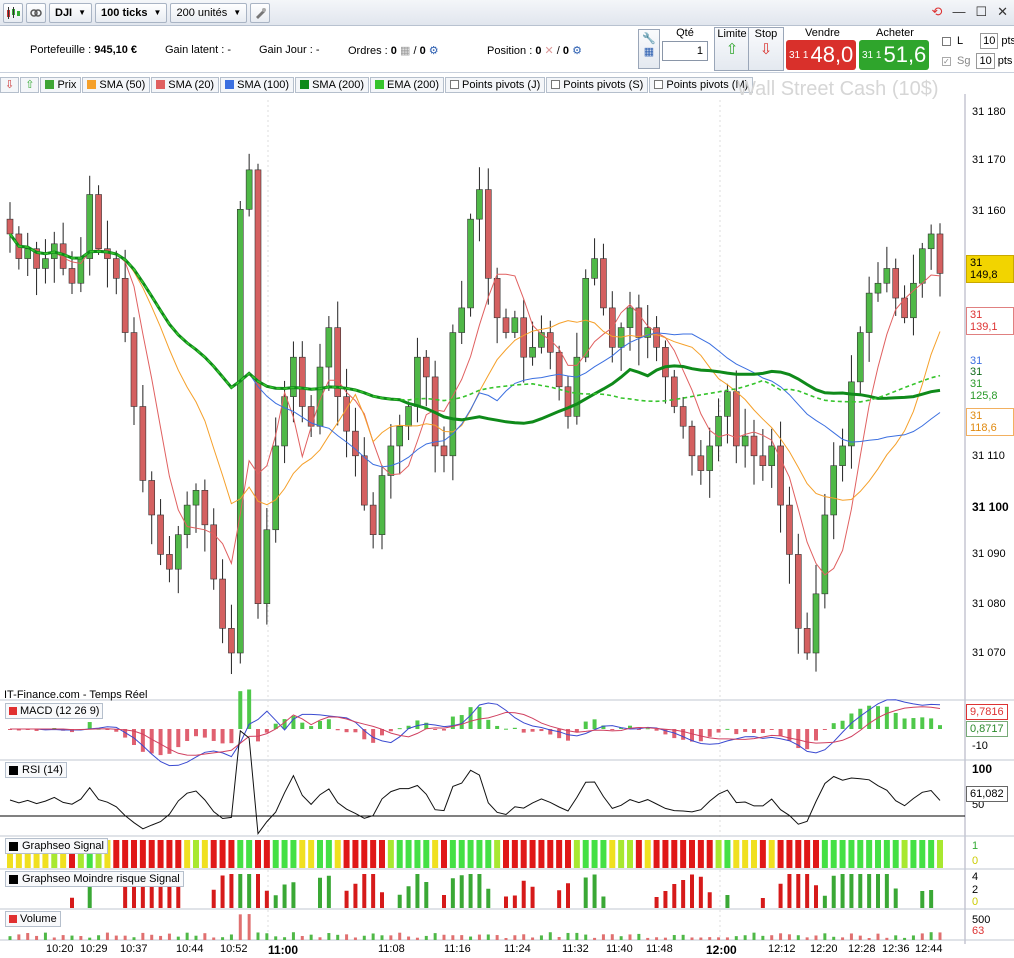  I want to click on macd-label: MACD (12 26 9), so click(54, 711).